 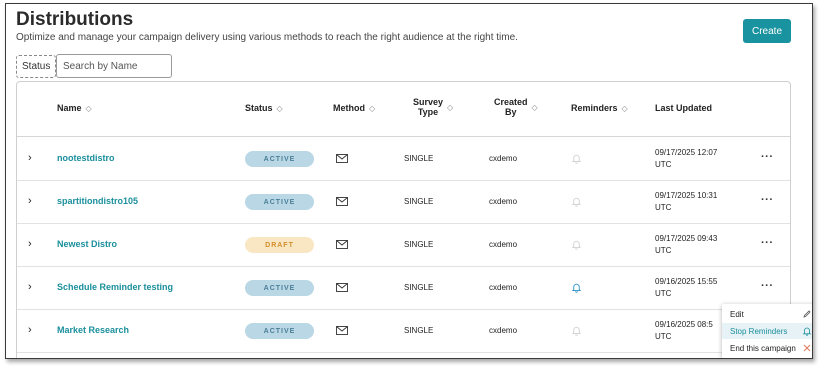 What do you see at coordinates (767, 31) in the screenshot?
I see `create-button: Create` at bounding box center [767, 31].